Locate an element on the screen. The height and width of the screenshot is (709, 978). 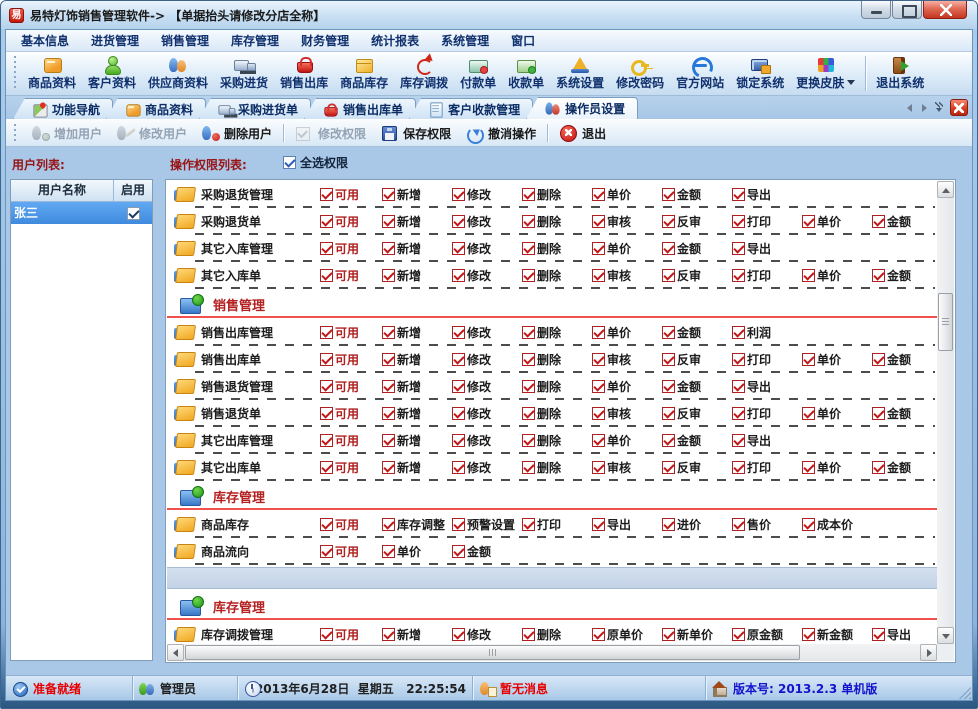
scroll-down-icon is located at coordinates (945, 635).